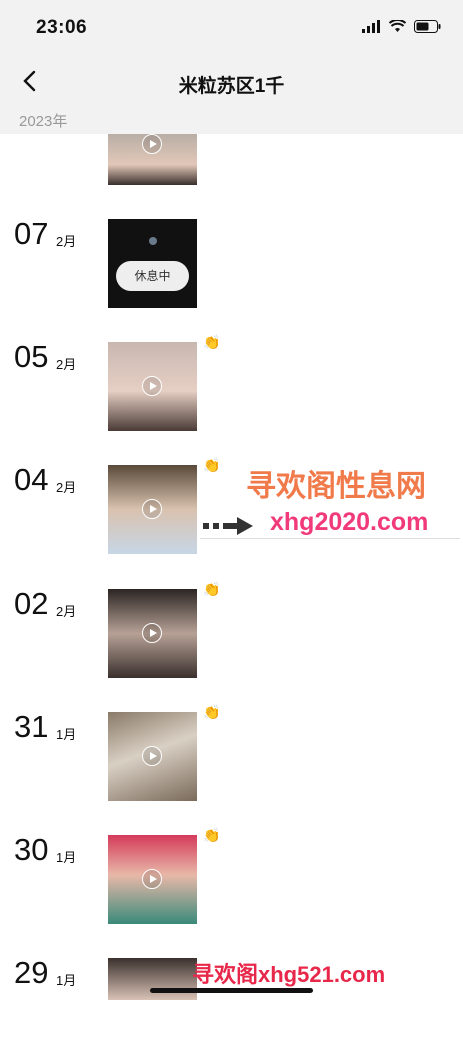 The width and height of the screenshot is (463, 1058). Describe the element at coordinates (43, 121) in the screenshot. I see `year-label: 2023年` at that location.